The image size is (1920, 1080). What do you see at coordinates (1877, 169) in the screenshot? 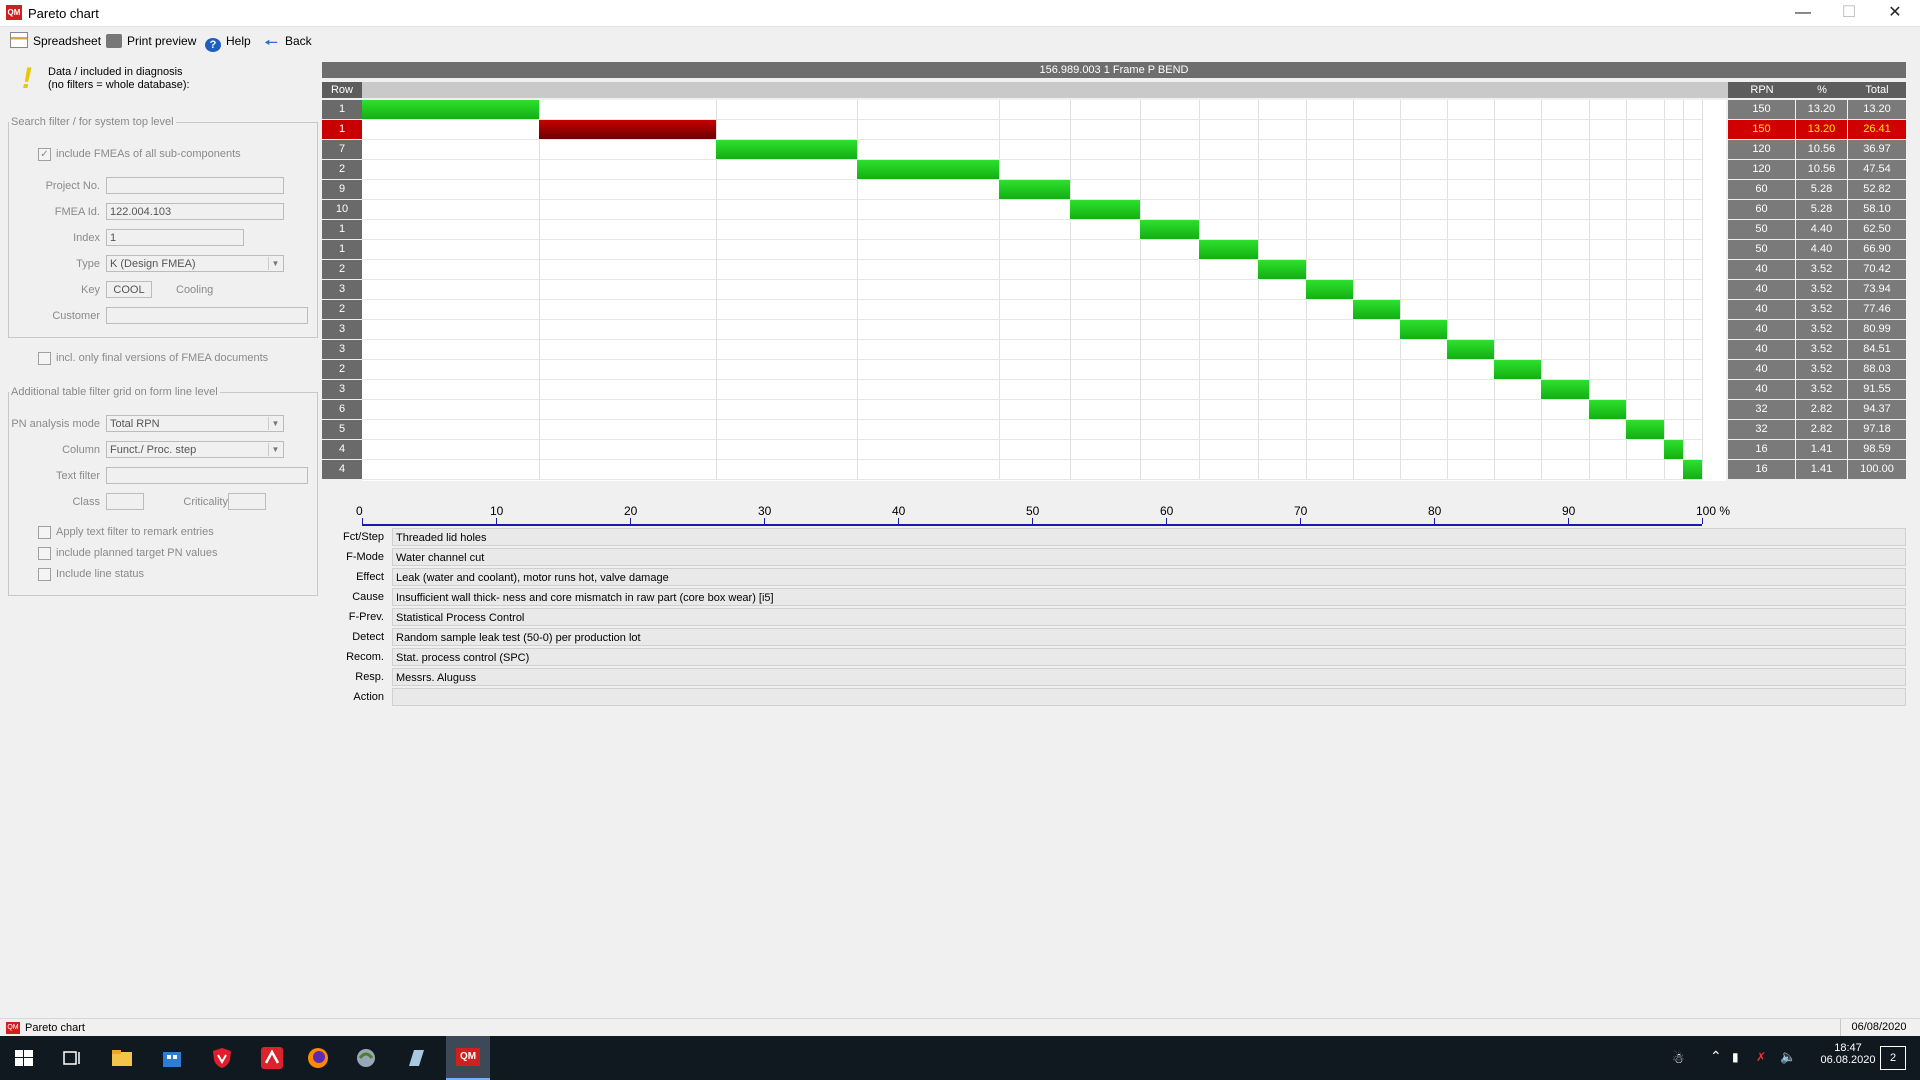
I see `total-cell: 47.54` at bounding box center [1877, 169].